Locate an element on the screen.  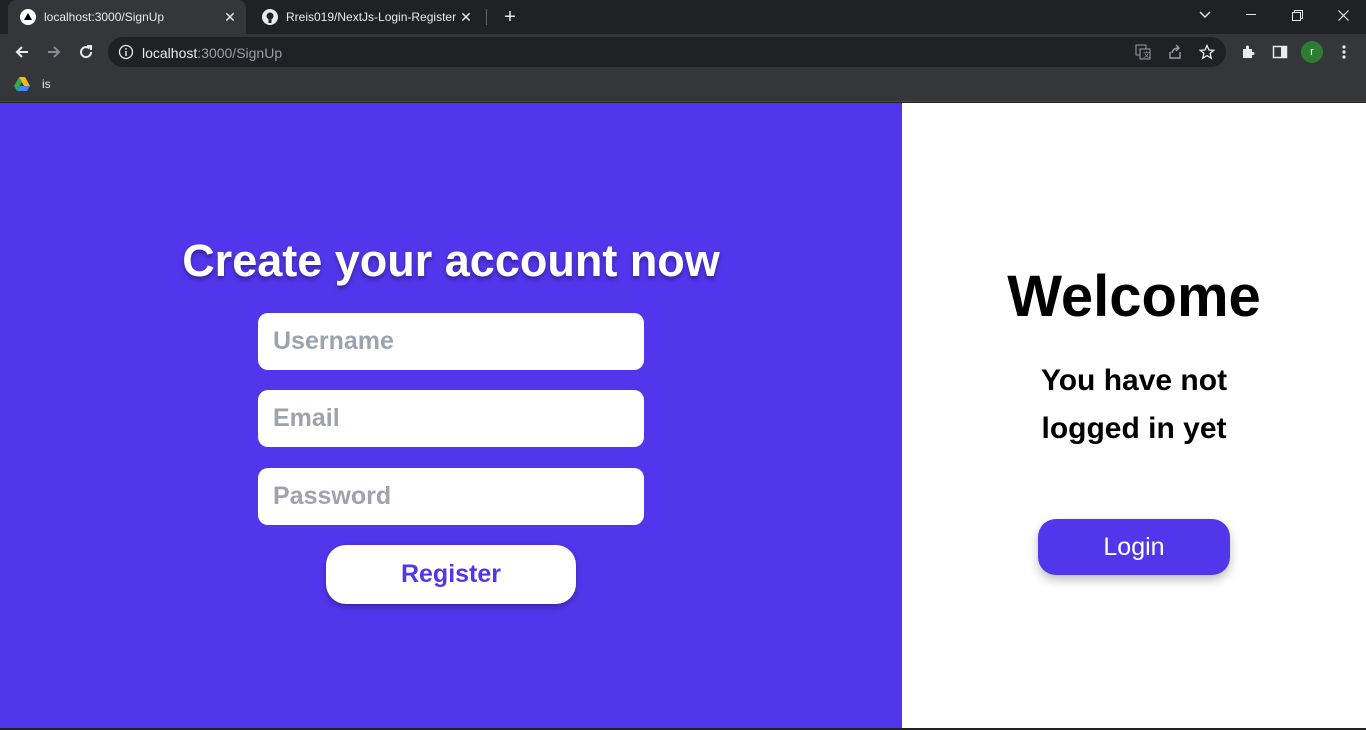
welcome-heading: Welcome is located at coordinates (1134, 296).